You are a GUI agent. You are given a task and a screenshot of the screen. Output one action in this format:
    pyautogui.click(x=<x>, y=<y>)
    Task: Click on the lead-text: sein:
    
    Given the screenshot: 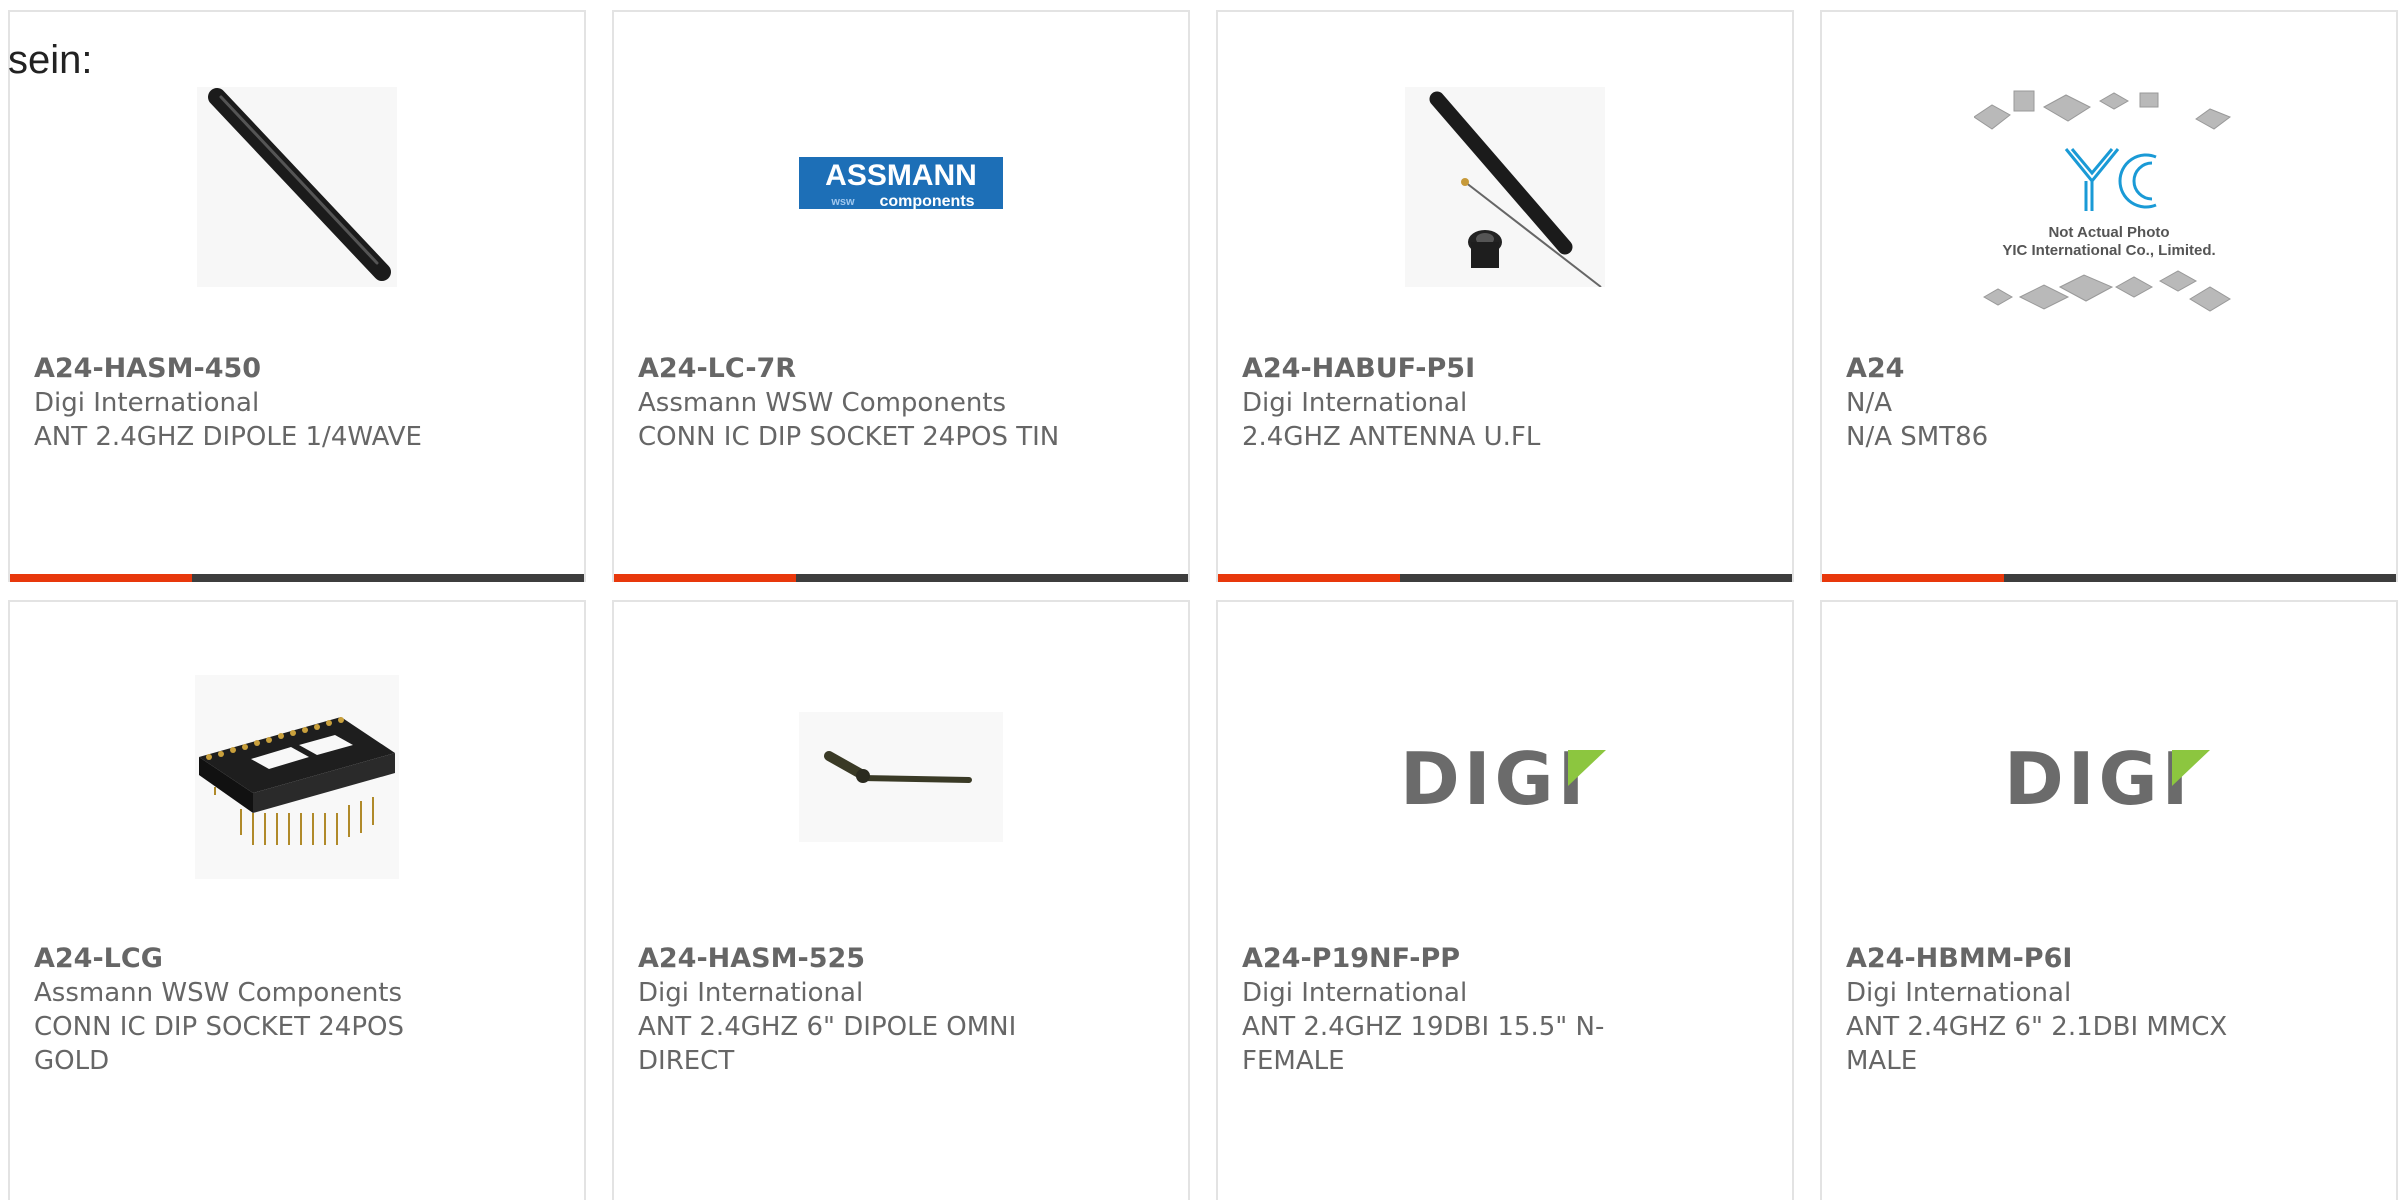 What is the action you would take?
    pyautogui.click(x=50, y=60)
    